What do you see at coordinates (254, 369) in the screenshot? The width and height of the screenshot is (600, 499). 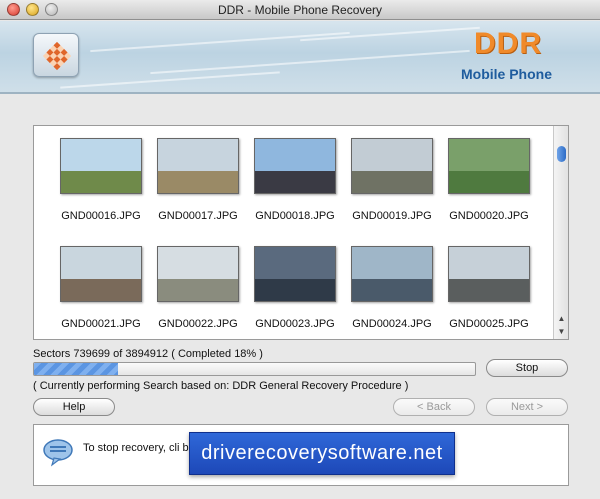 I see `recovery-progress-bar` at bounding box center [254, 369].